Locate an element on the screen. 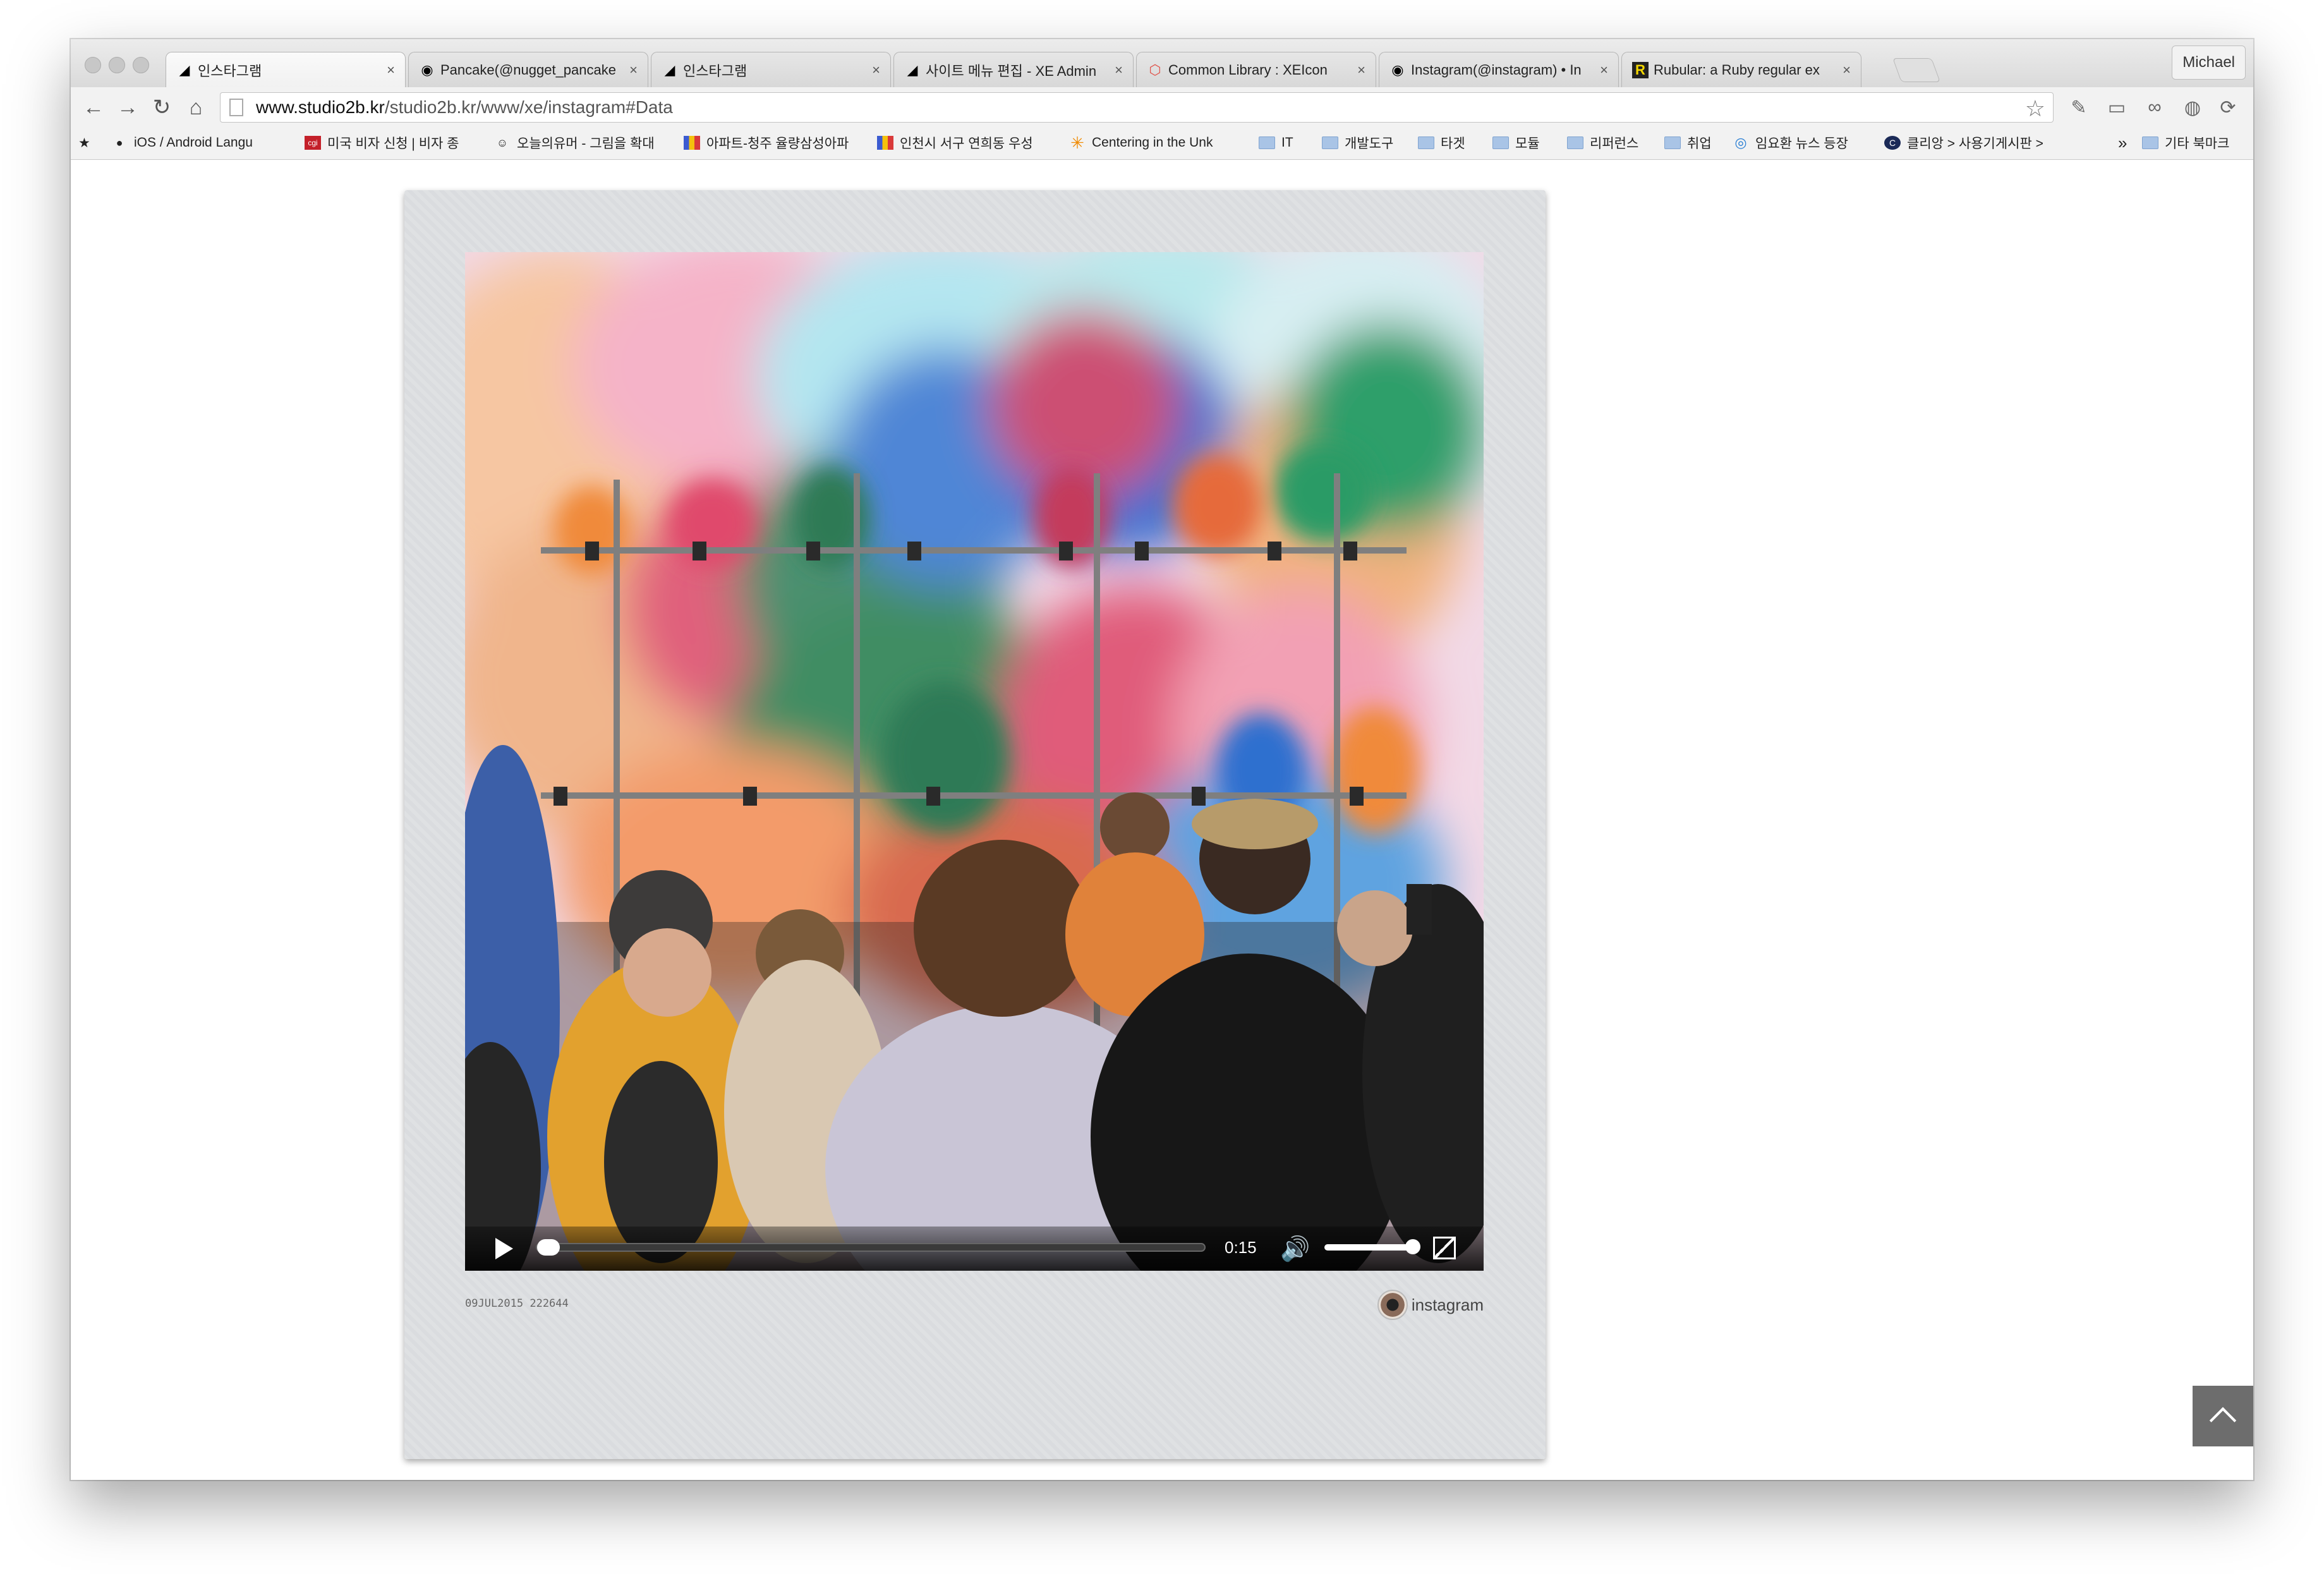 The width and height of the screenshot is (2324, 1581). tab-6: ◉ Instagram(@instagram) • In × is located at coordinates (1499, 69).